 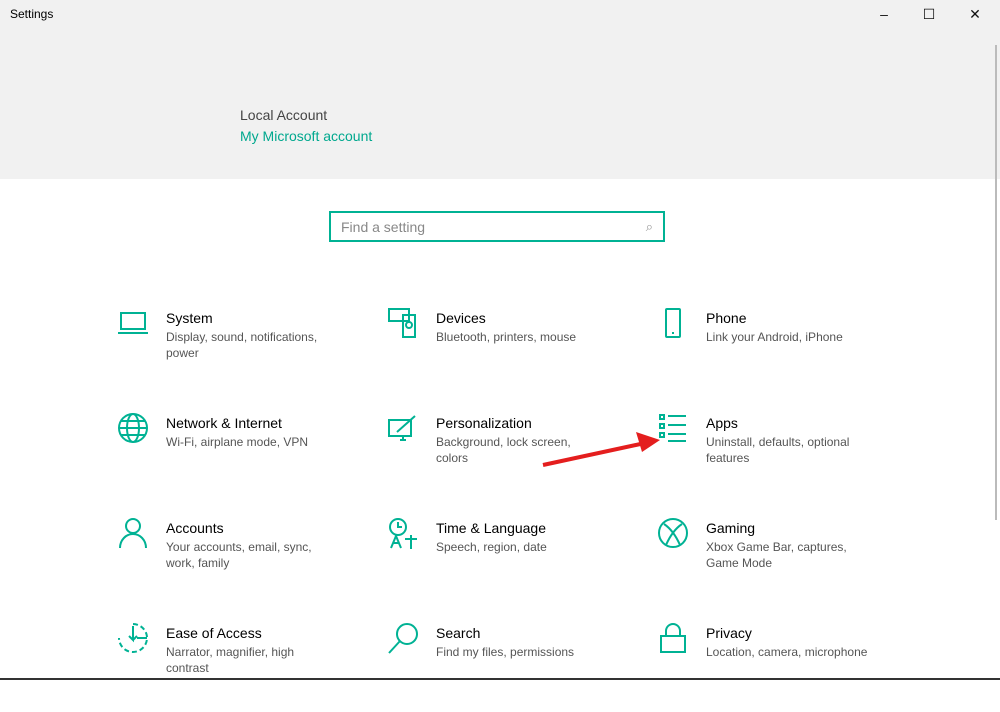 I want to click on microsoft-account-link: My Microsoft account, so click(x=306, y=136).